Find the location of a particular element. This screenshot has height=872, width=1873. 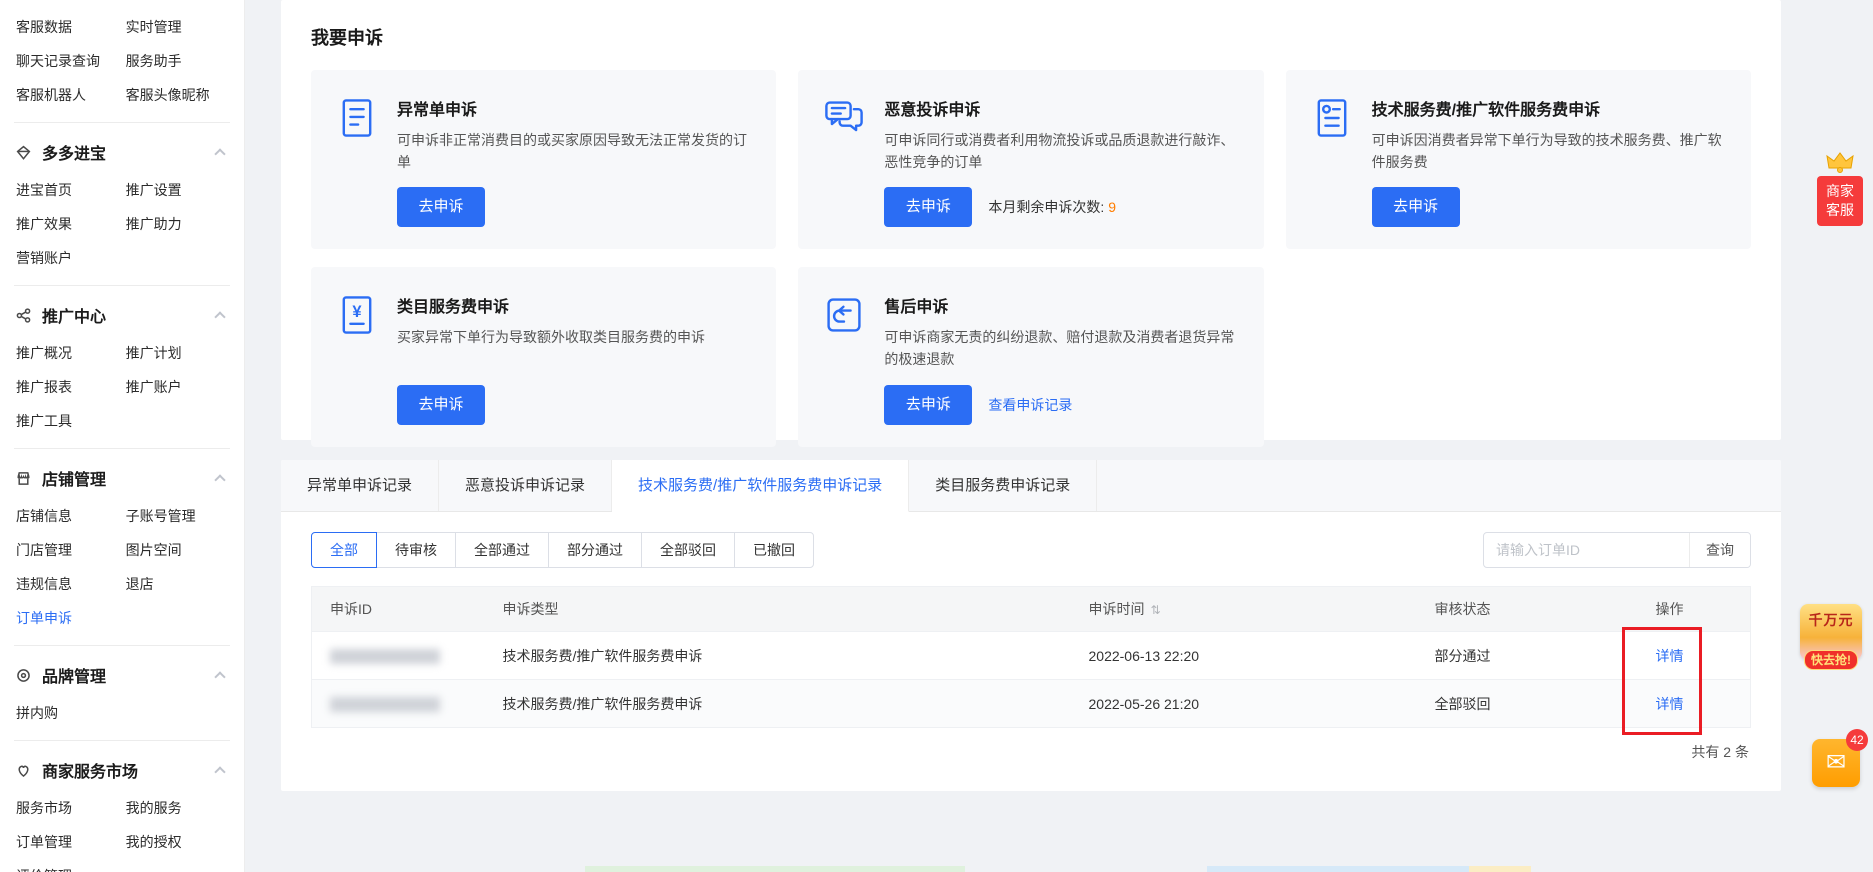

sidebar-item-image-space: 图片空间 is located at coordinates (178, 550).